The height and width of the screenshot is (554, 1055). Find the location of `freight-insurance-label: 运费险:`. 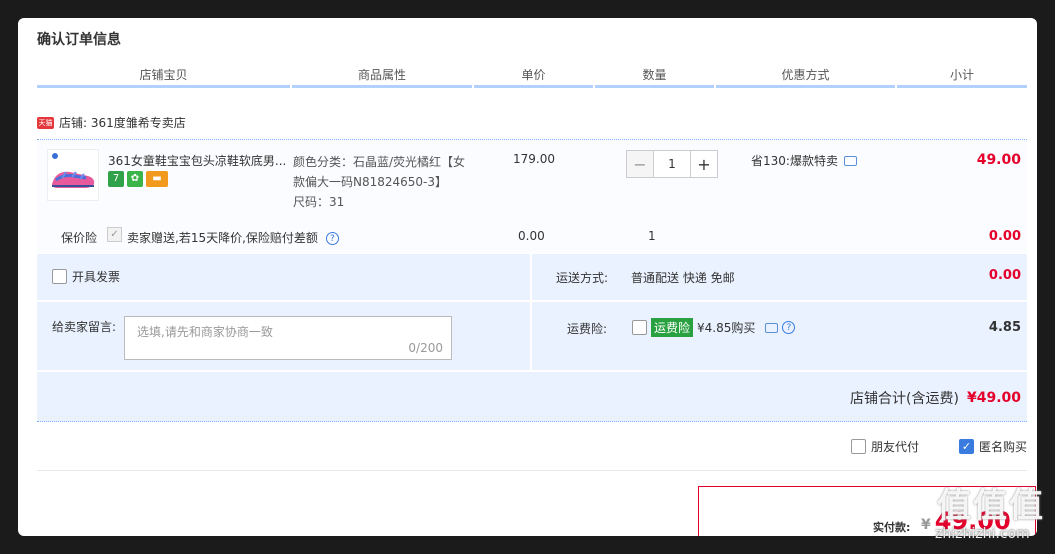

freight-insurance-label: 运费险: is located at coordinates (587, 329).